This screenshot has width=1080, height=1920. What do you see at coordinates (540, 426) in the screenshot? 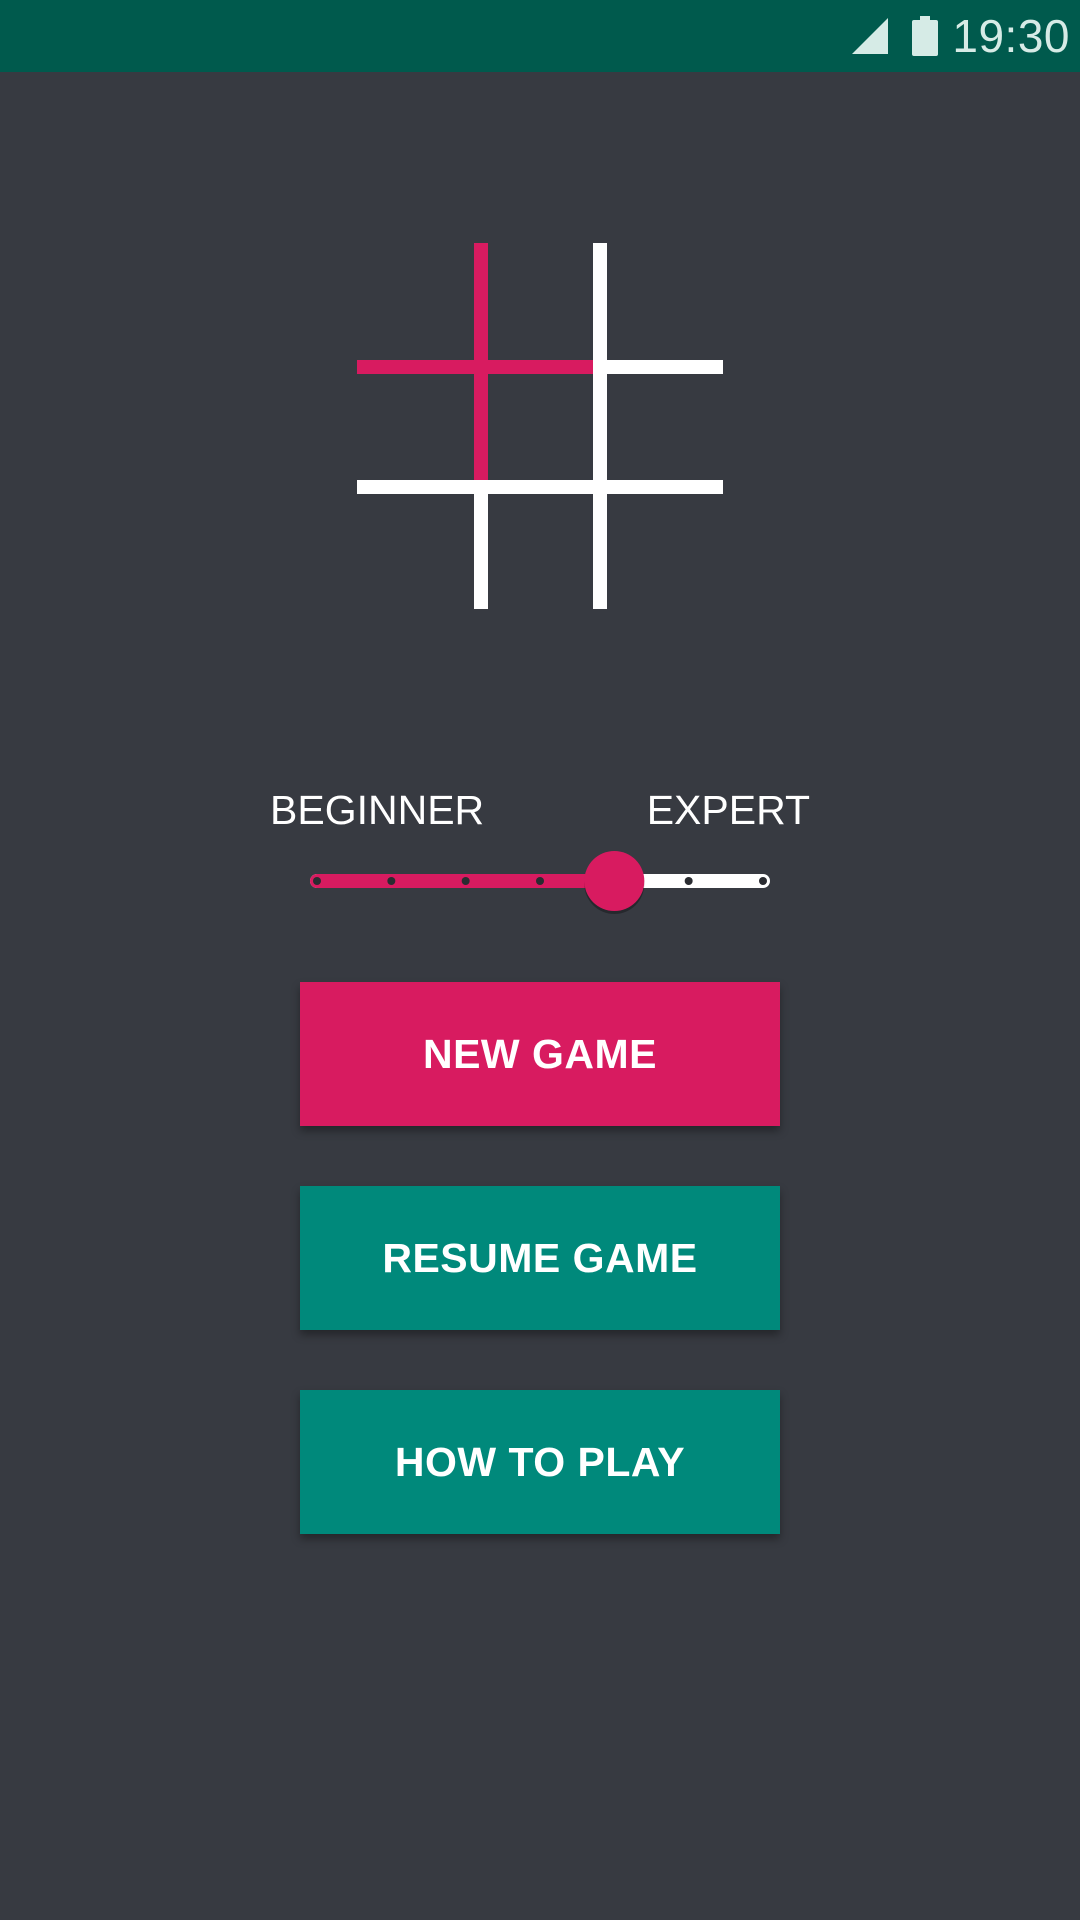
I see `tic-tac-toe-grid-icon` at bounding box center [540, 426].